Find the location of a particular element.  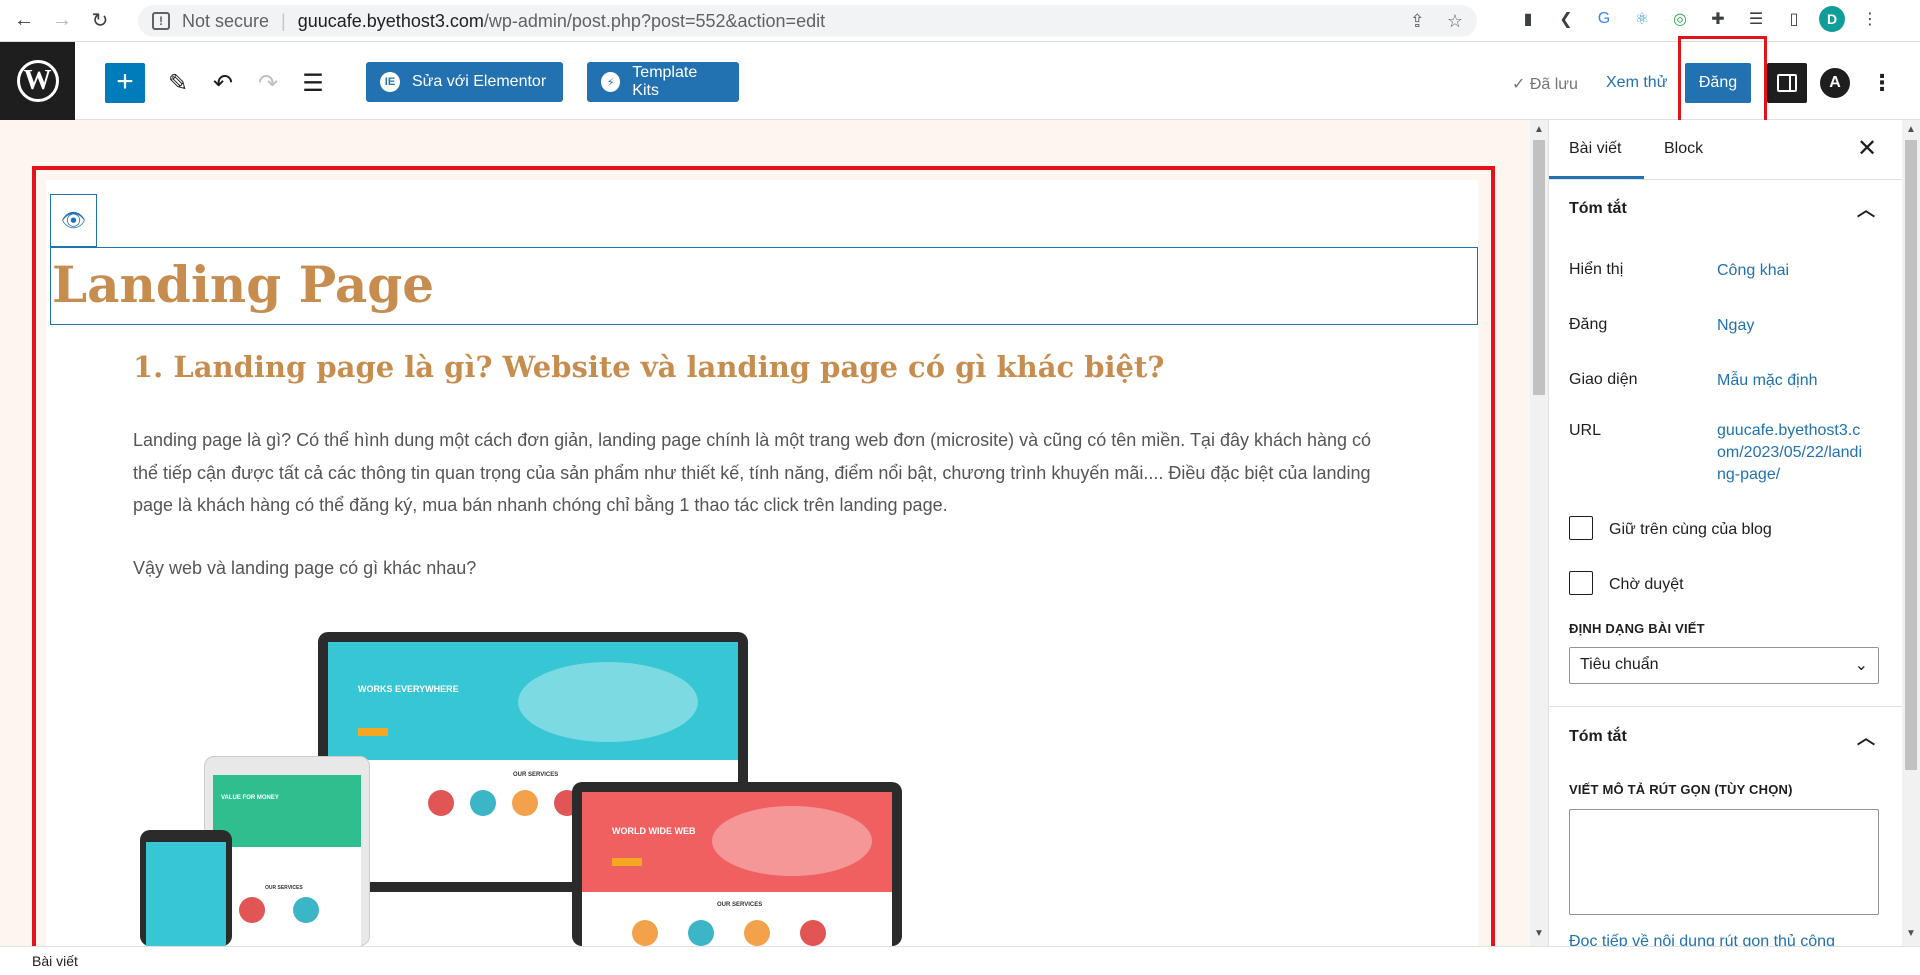

puzzle-extensions-icon: ✚ is located at coordinates (1718, 19).